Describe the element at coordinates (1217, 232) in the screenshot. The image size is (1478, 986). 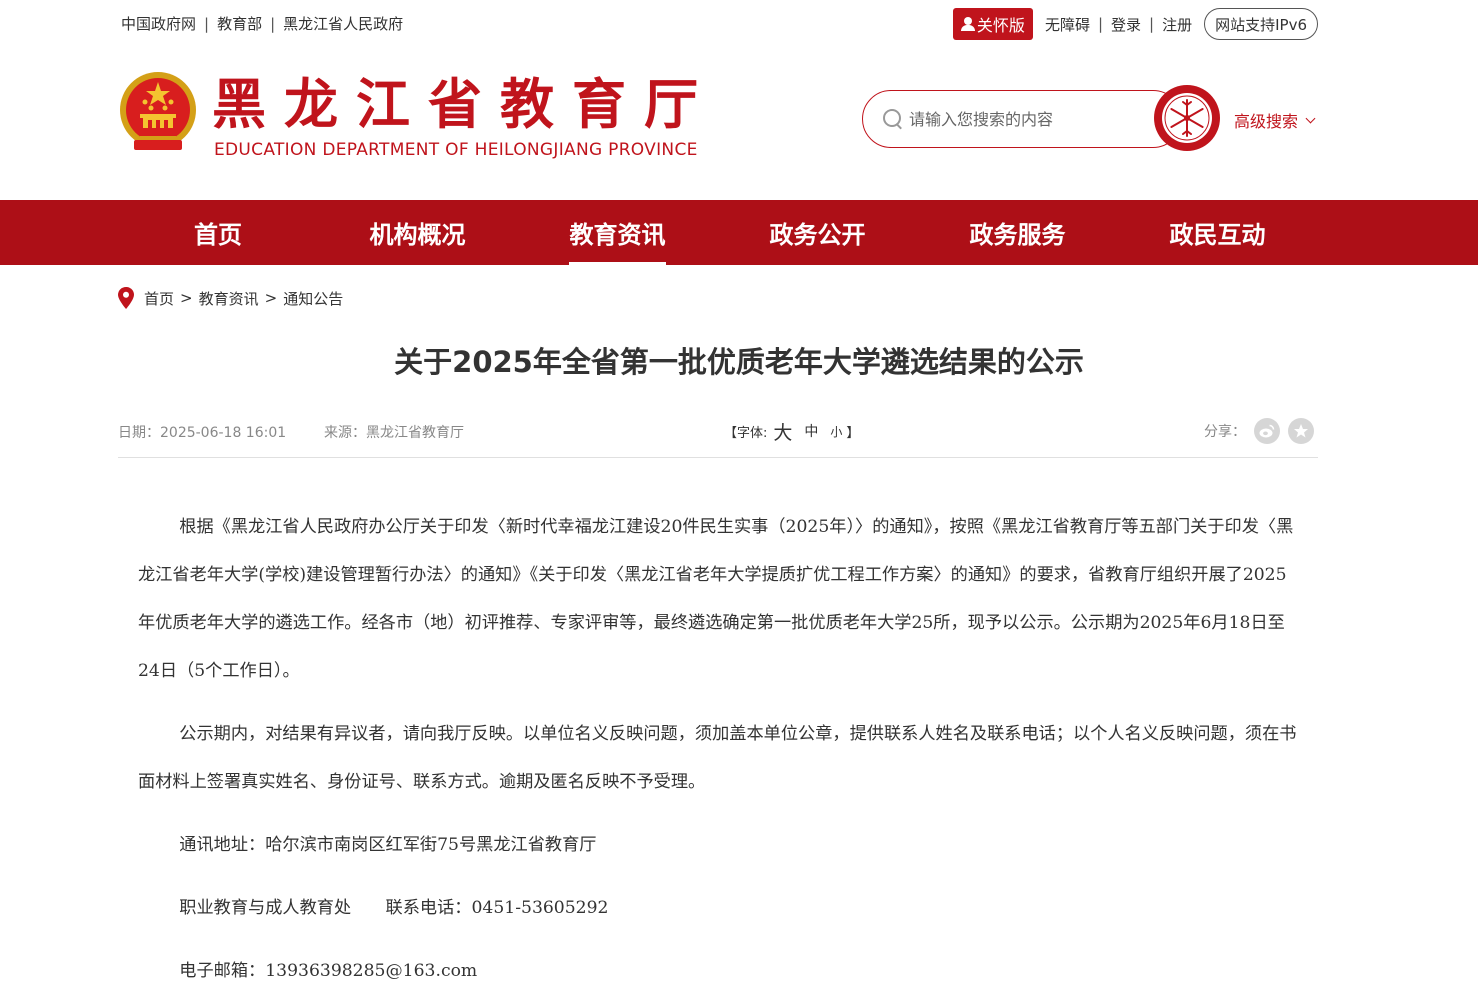
I see `nav-item-interaction: 政民互动` at that location.